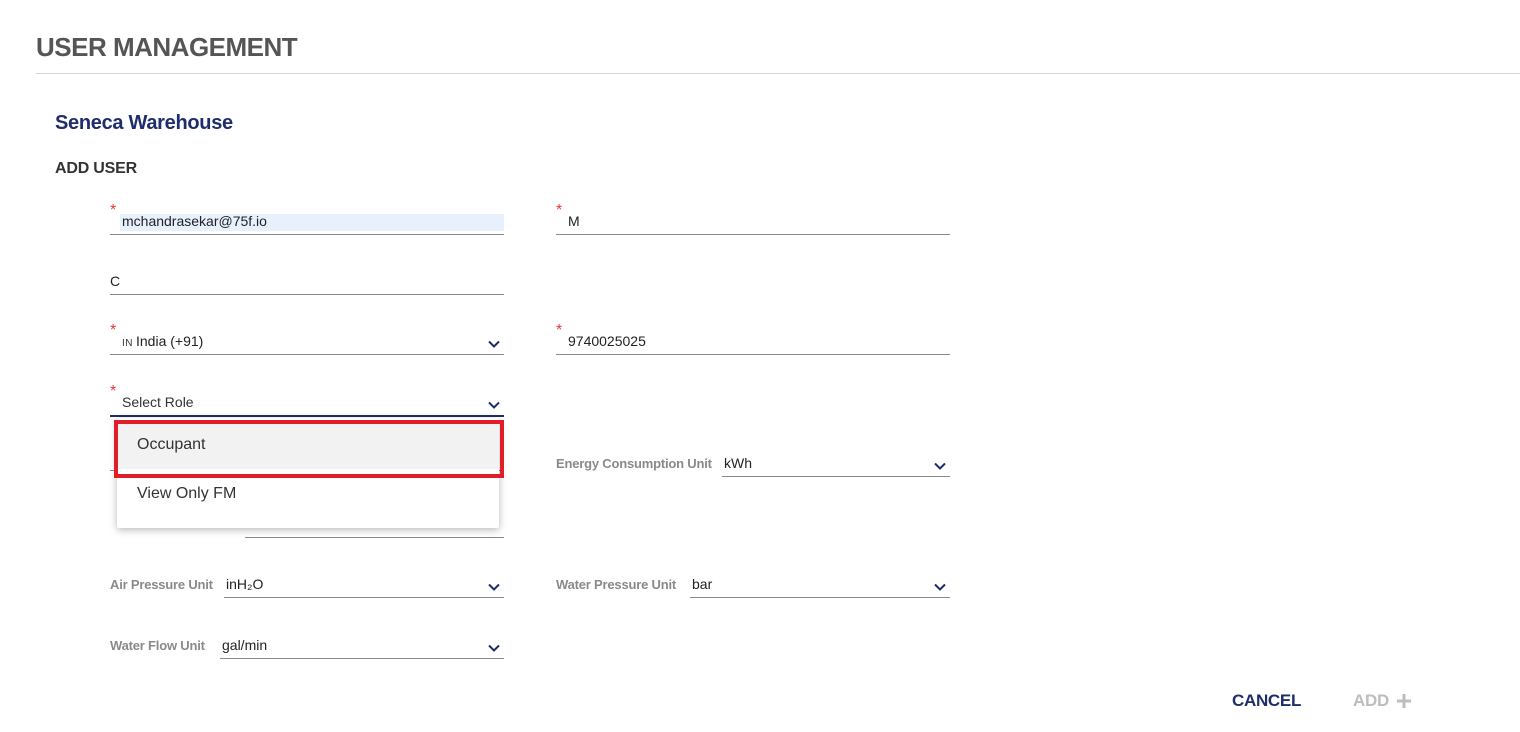 The image size is (1520, 732). What do you see at coordinates (161, 584) in the screenshot?
I see `air-pressure-unit-label: Air Pressure Unit` at bounding box center [161, 584].